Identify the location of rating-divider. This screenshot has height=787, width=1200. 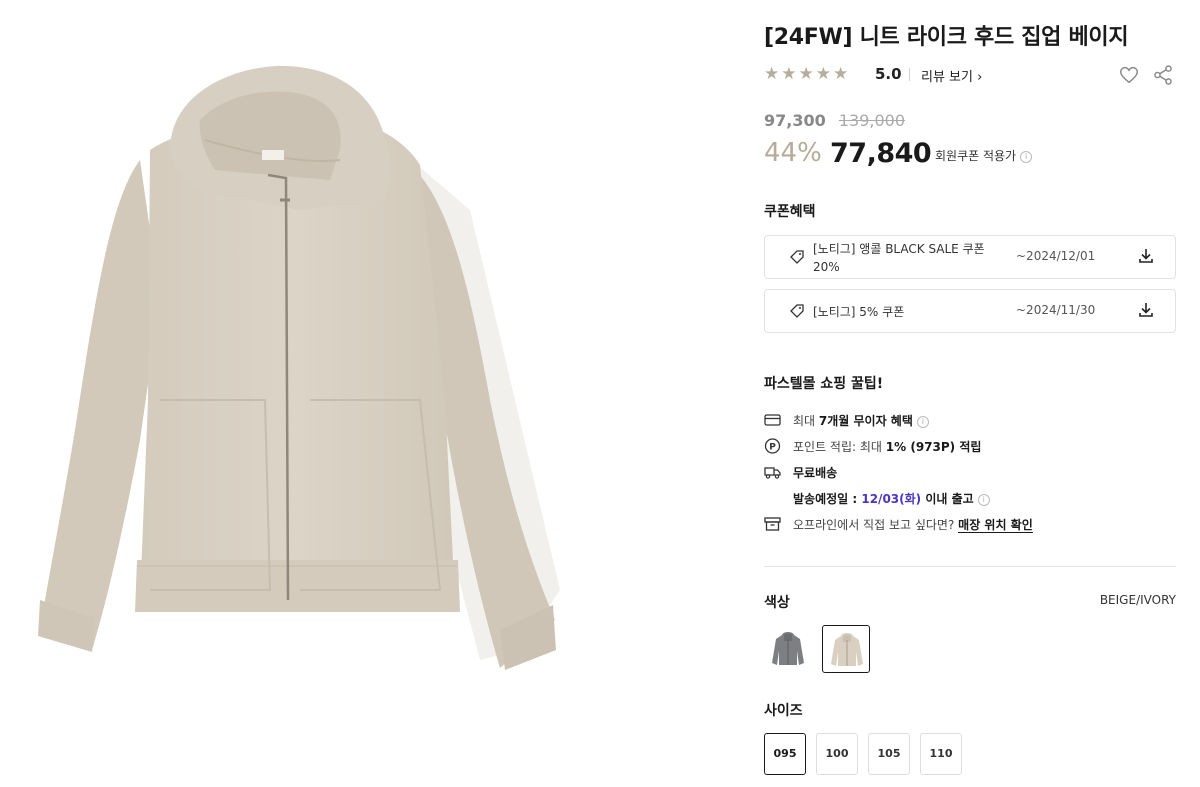
(909, 74).